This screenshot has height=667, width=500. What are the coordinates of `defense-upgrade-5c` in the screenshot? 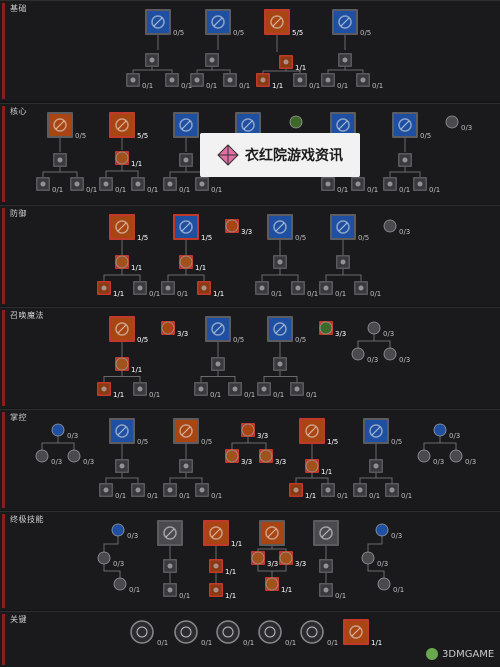 It's located at (361, 288).